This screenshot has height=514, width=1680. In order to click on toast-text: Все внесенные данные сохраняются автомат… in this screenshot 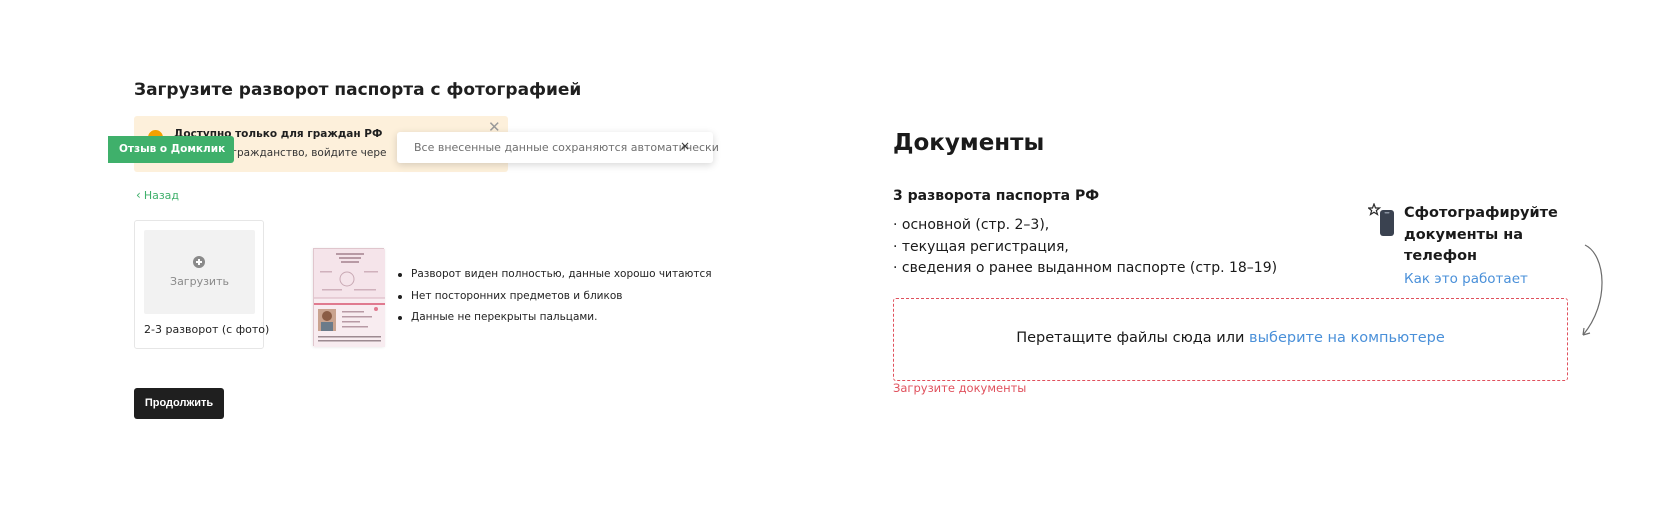, I will do `click(566, 147)`.